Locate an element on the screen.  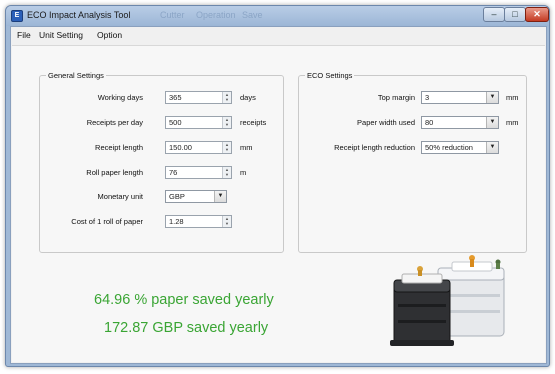
paper-width-label: Paper width used is located at coordinates (386, 122).